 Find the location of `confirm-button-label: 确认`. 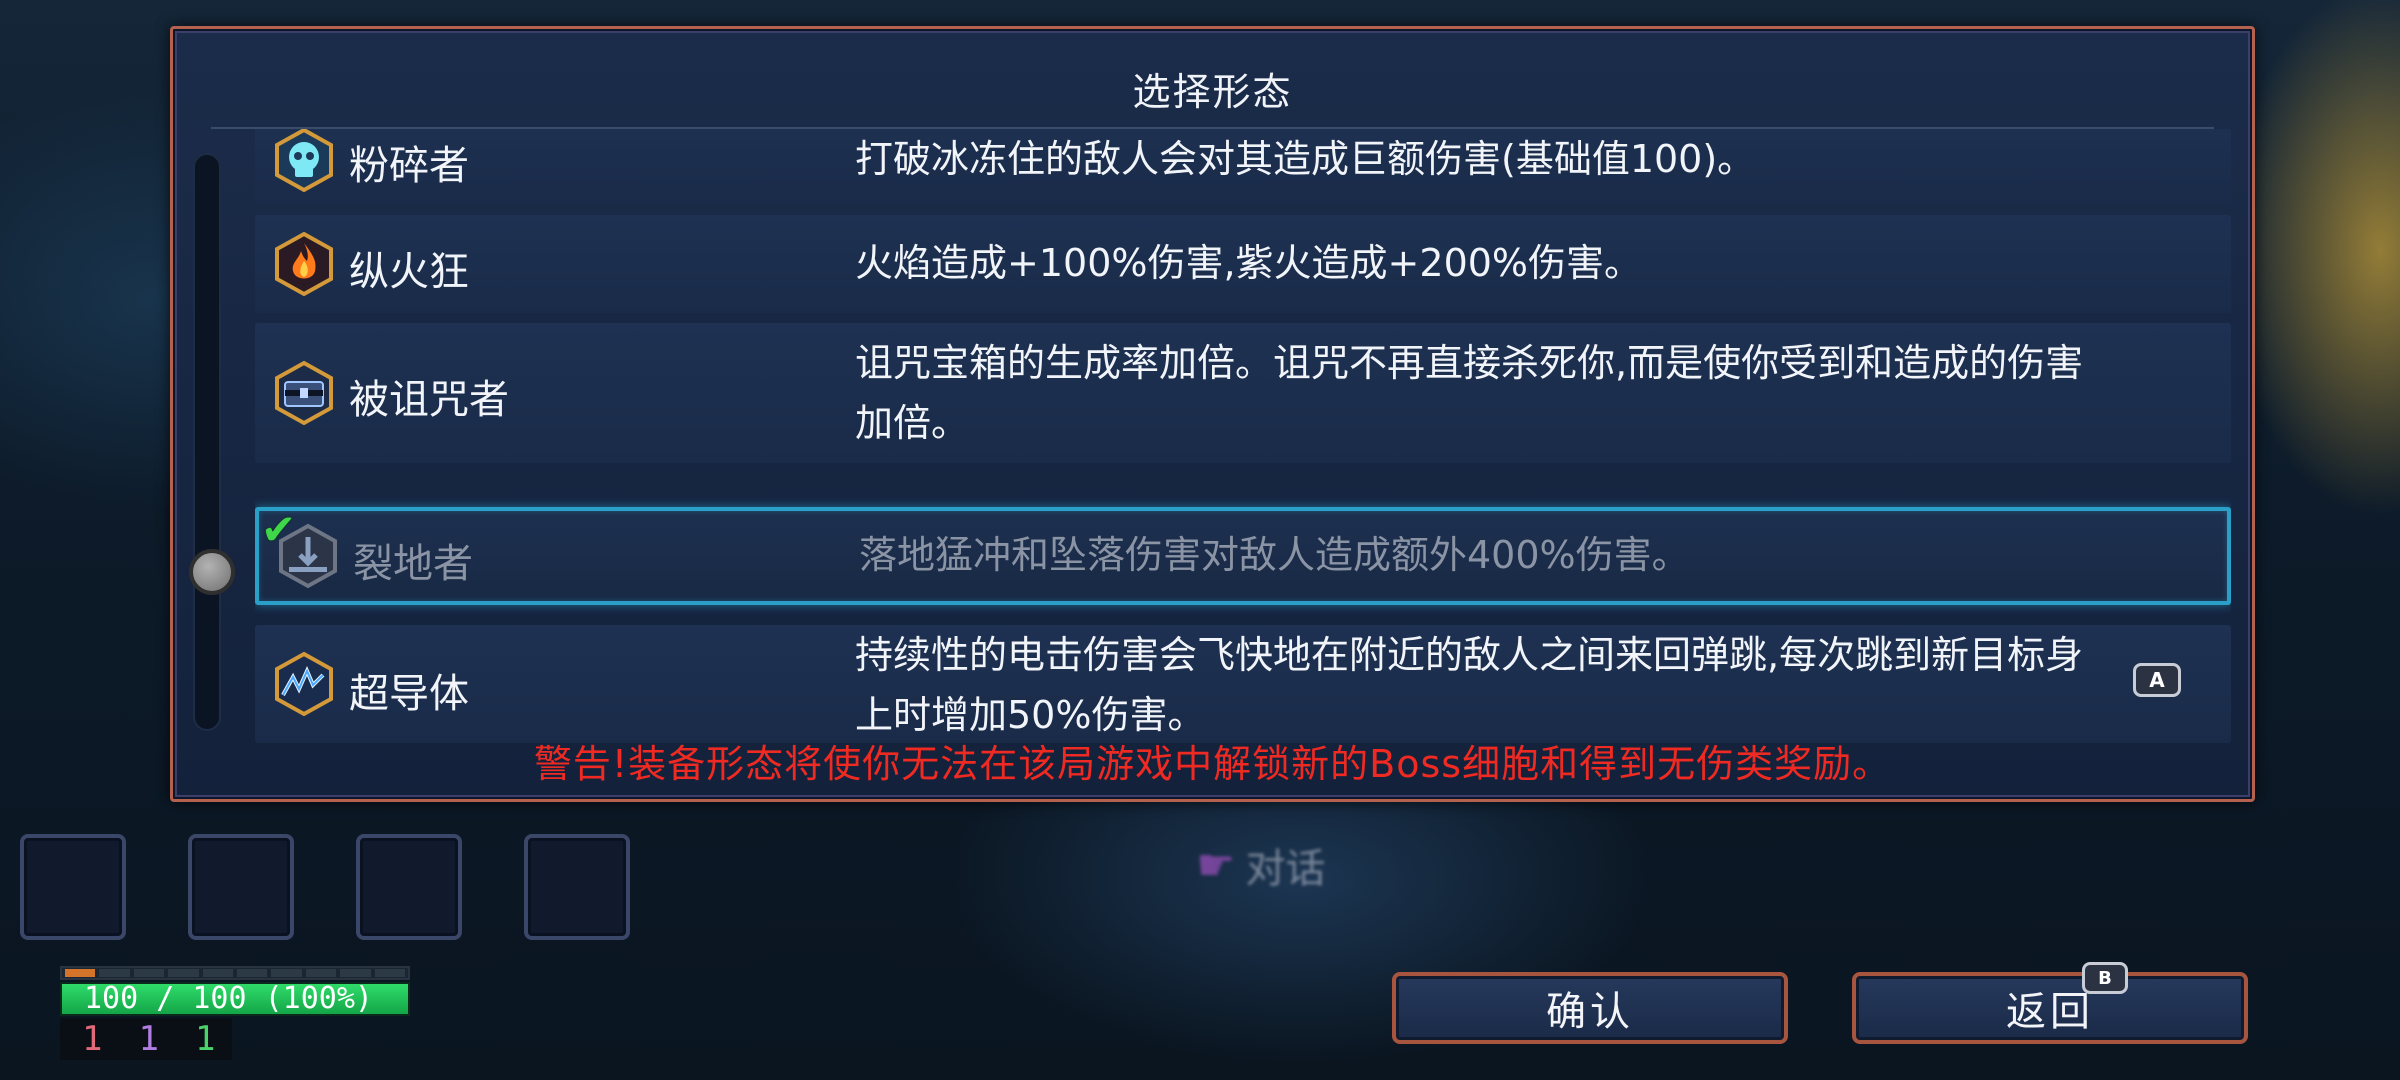

confirm-button-label: 确认 is located at coordinates (1590, 1012).